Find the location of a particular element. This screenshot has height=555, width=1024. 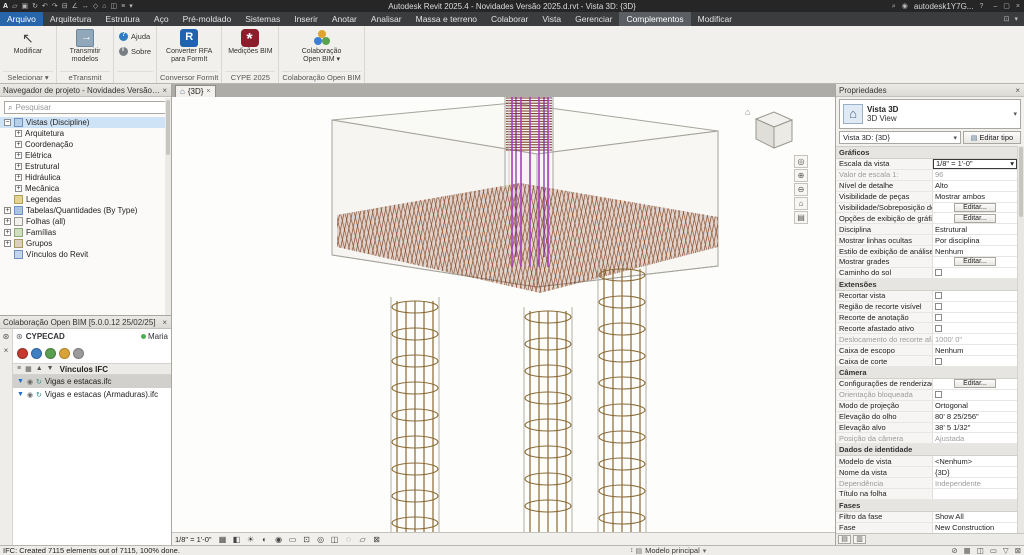

project-browser-close-icon: × is located at coordinates (164, 90).